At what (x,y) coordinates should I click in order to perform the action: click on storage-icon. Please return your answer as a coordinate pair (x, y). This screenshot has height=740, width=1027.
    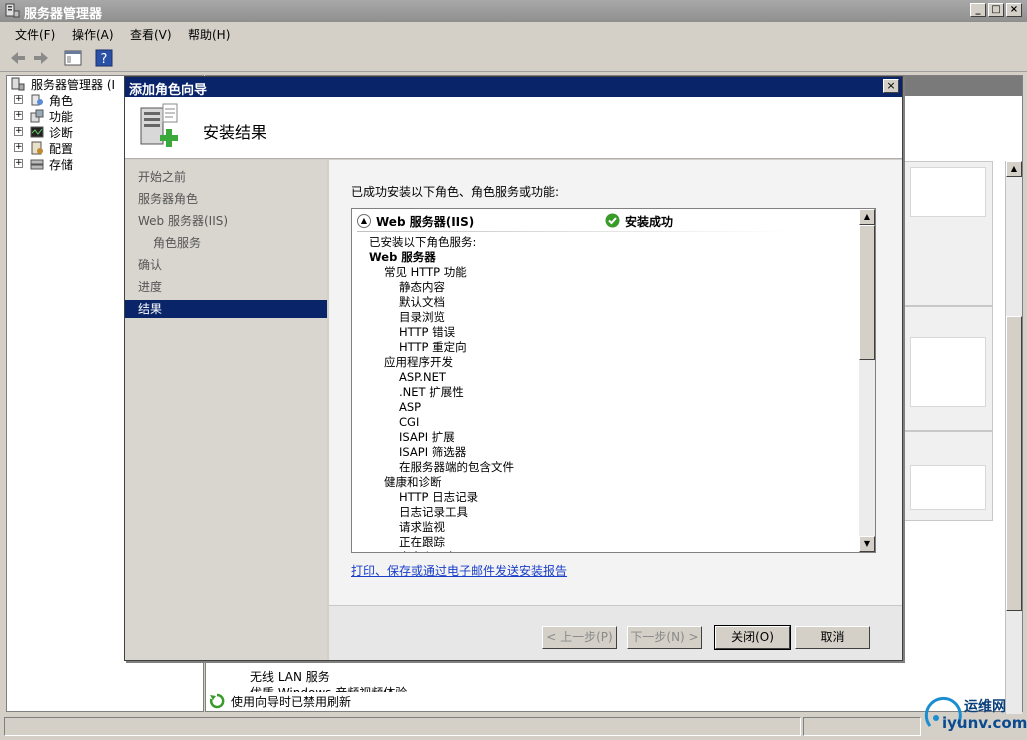
    Looking at the image, I should click on (37, 164).